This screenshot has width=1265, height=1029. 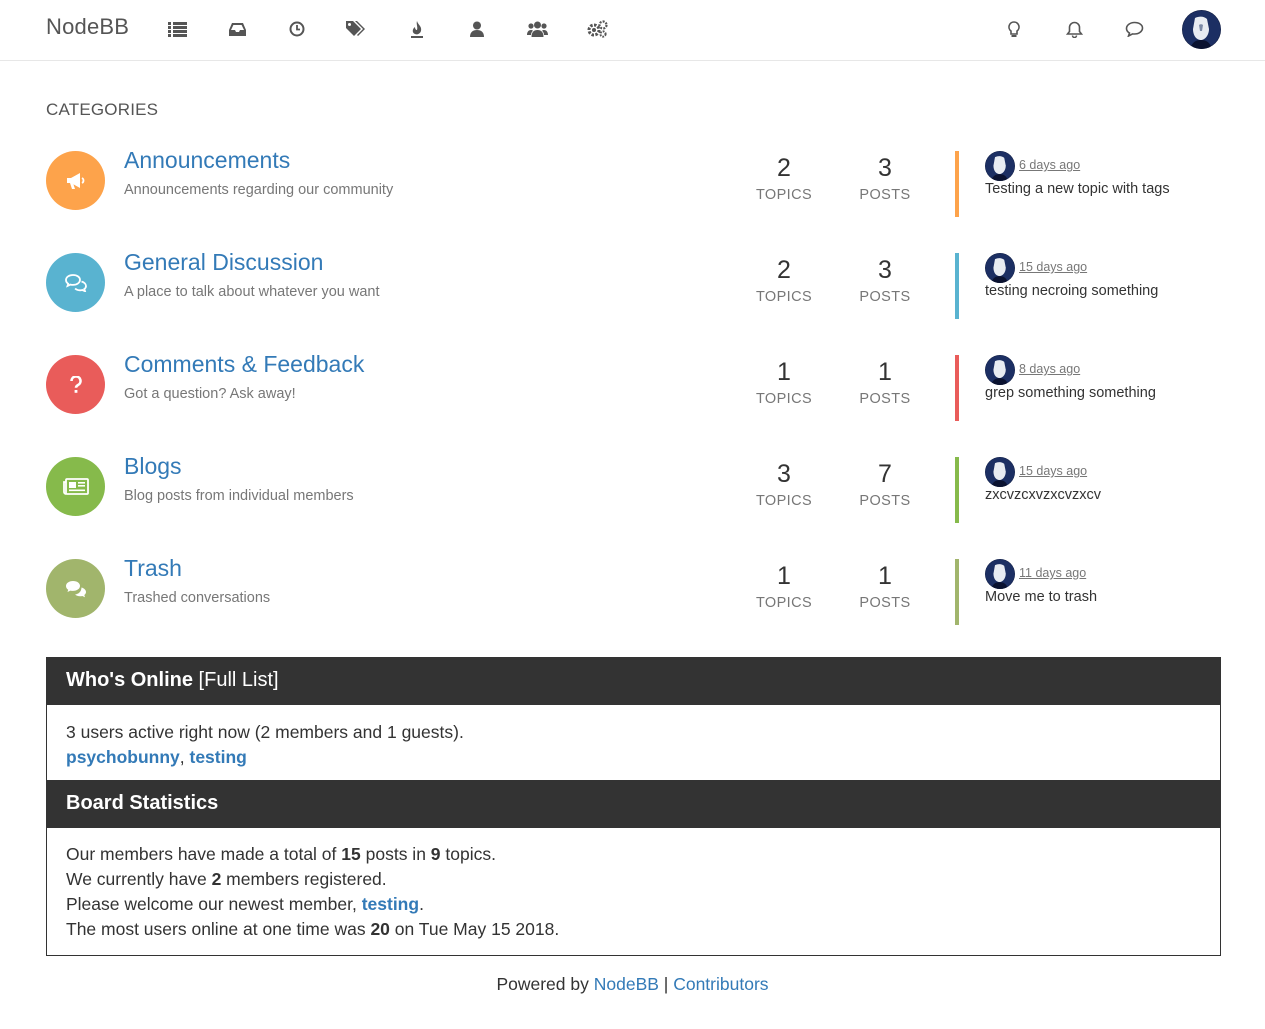 What do you see at coordinates (87, 27) in the screenshot?
I see `brand-logo: NodeBB` at bounding box center [87, 27].